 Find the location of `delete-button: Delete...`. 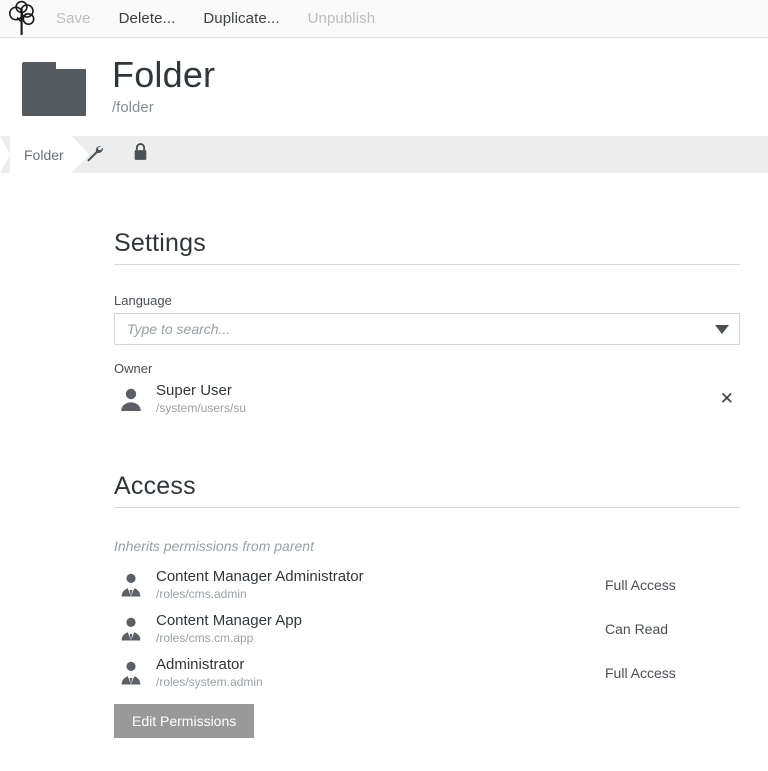

delete-button: Delete... is located at coordinates (147, 18).